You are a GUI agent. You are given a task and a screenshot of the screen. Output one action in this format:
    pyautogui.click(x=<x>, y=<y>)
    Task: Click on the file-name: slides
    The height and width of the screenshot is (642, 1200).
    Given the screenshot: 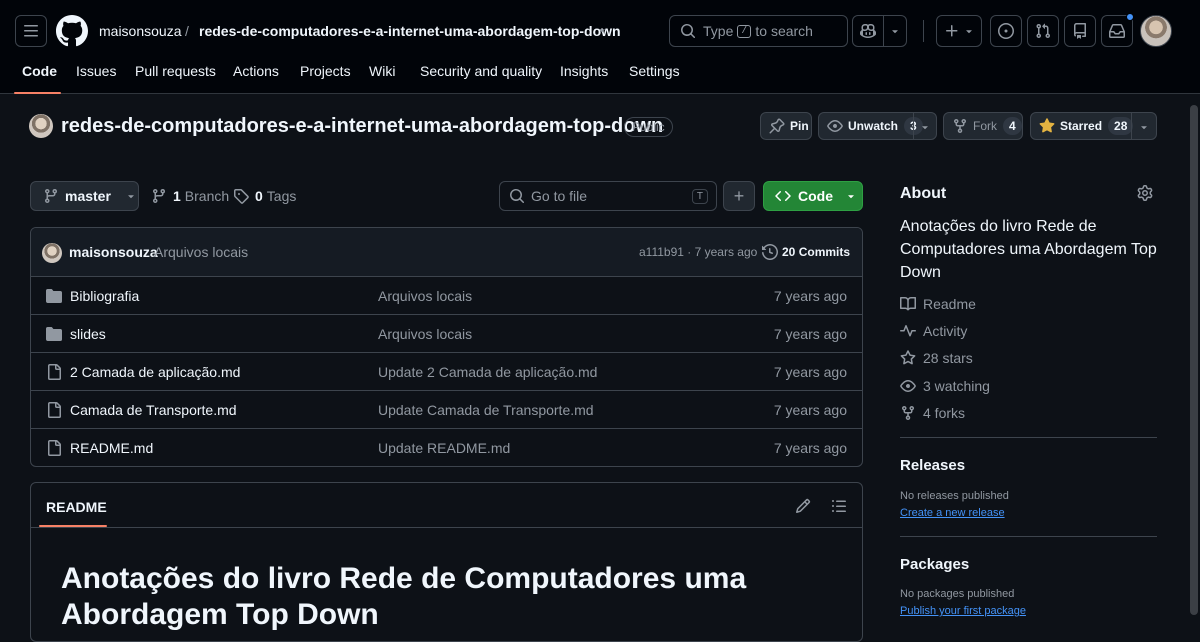 What is the action you would take?
    pyautogui.click(x=88, y=334)
    